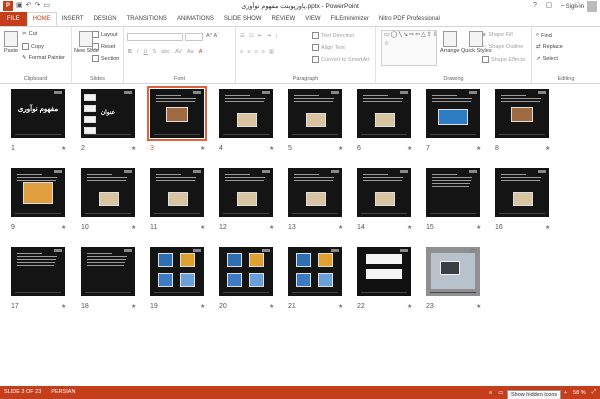  Describe the element at coordinates (409, 19) in the screenshot. I see `tab-nitro-pdf-professional: Nitro PDF Professional` at that location.